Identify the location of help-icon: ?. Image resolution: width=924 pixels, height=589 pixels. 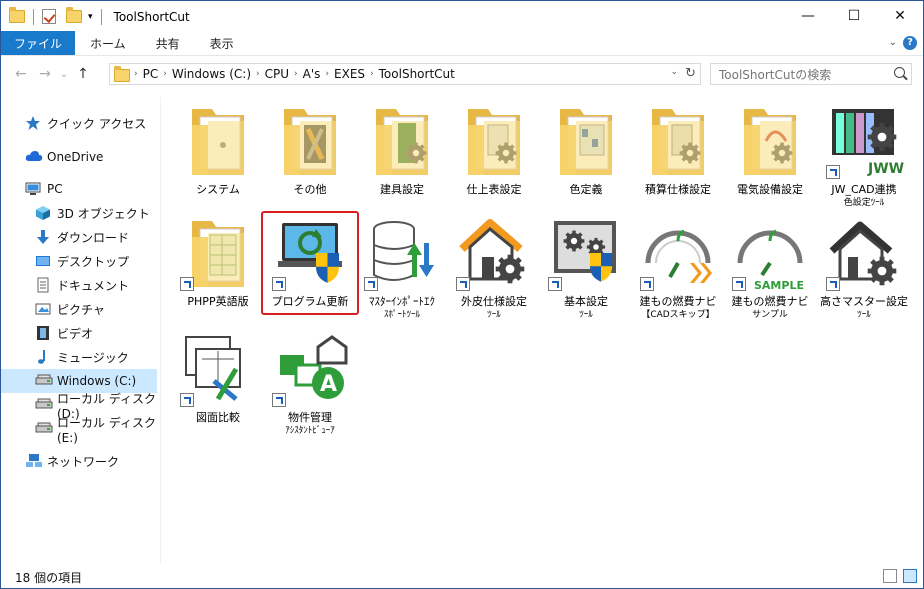
(910, 43).